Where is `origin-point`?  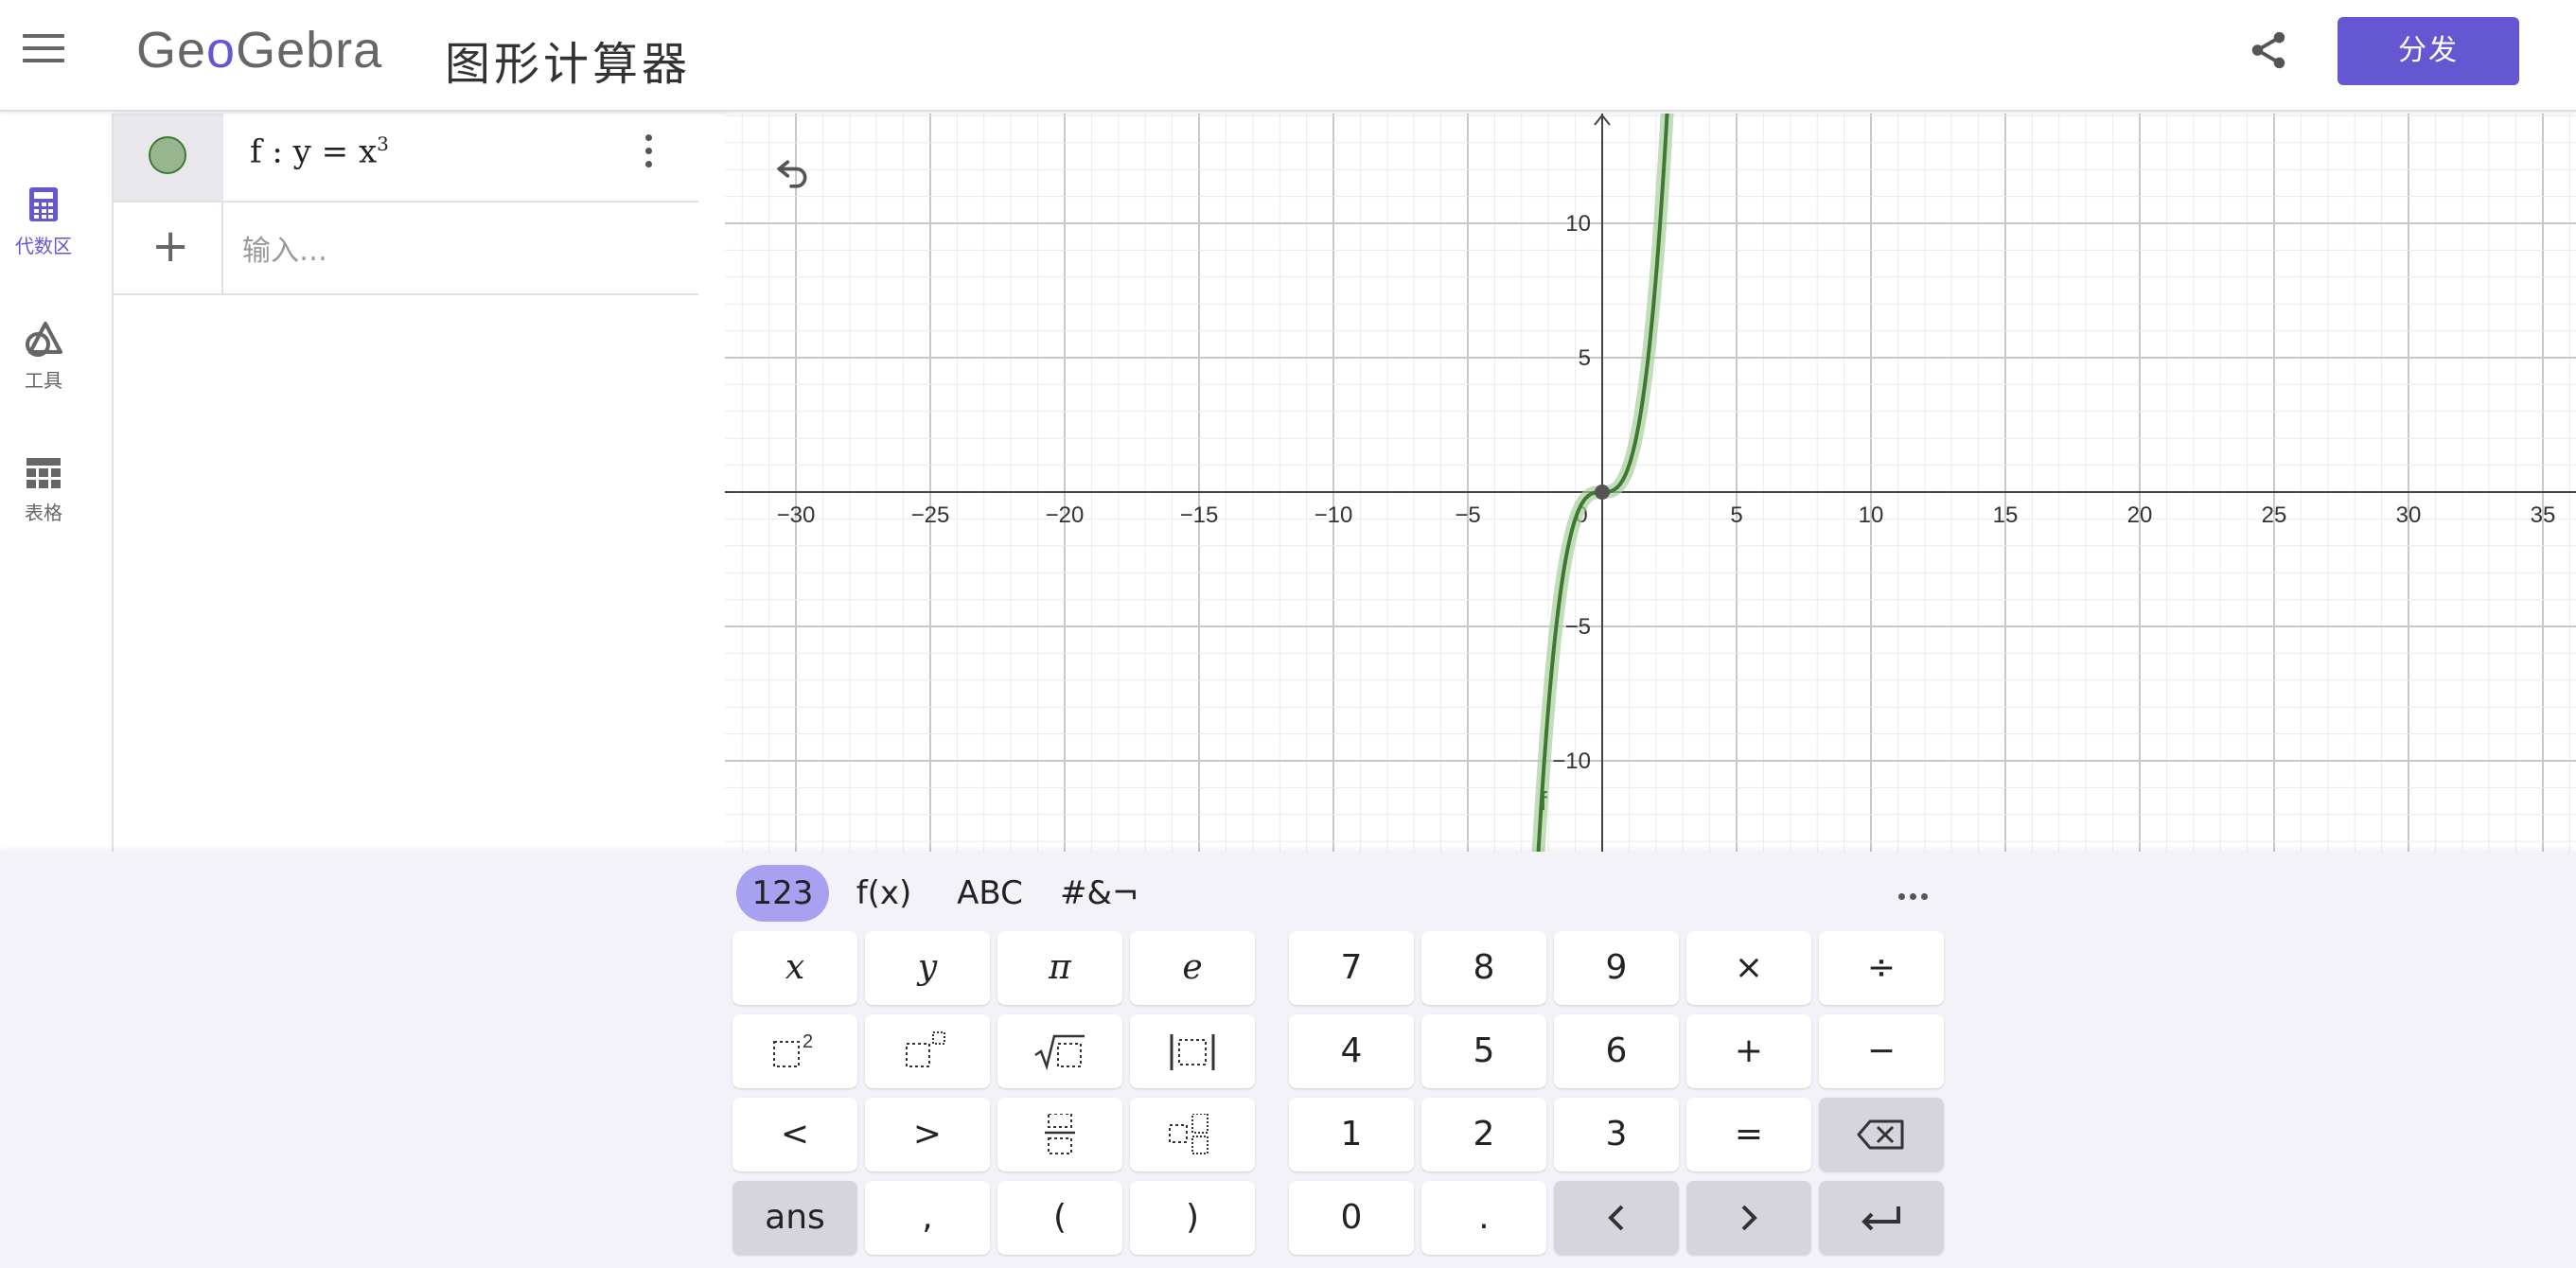
origin-point is located at coordinates (1602, 492).